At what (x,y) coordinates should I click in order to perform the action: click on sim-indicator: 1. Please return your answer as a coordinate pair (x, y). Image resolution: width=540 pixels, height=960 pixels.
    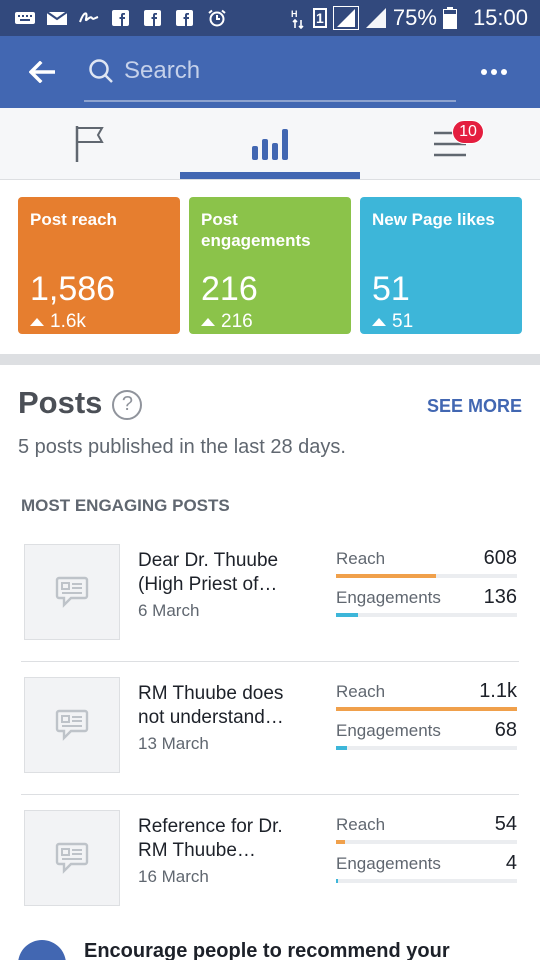
    Looking at the image, I should click on (319, 18).